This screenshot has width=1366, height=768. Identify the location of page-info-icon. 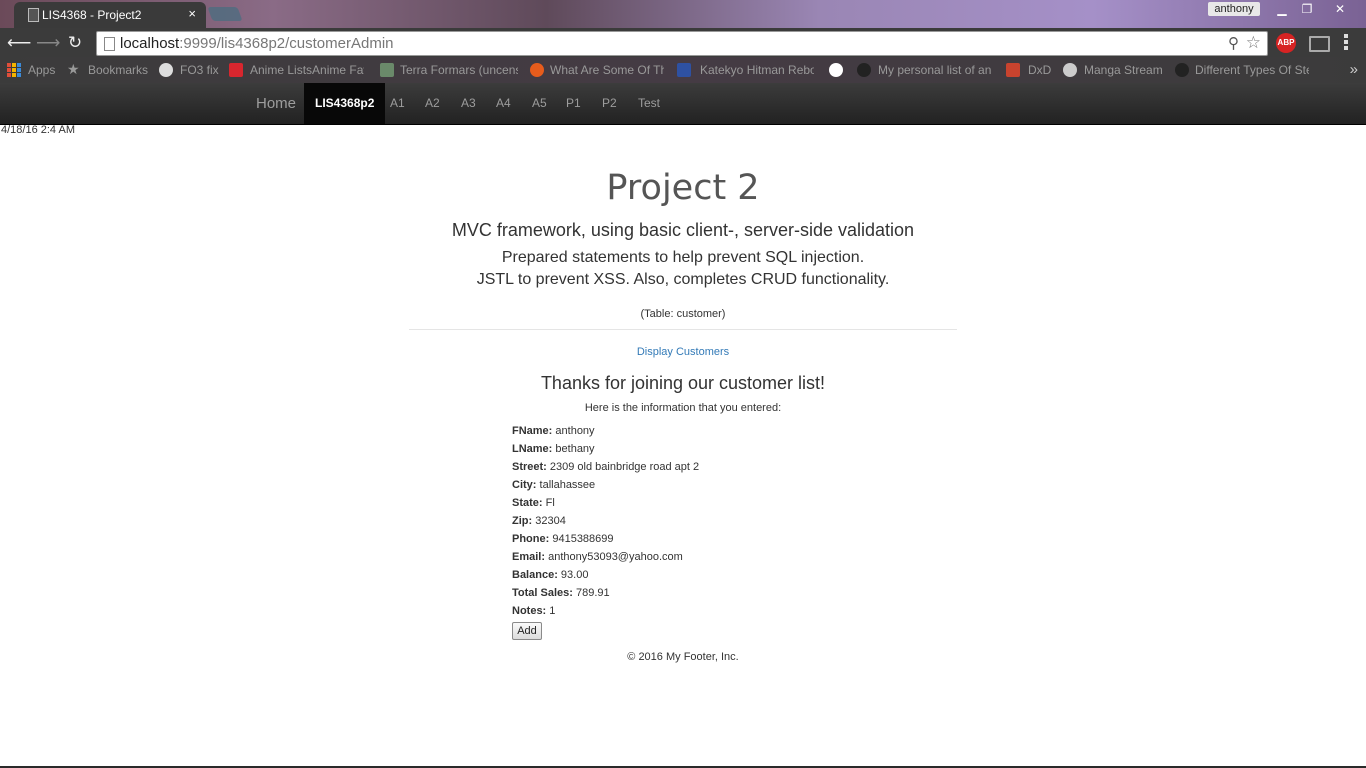
(109, 44).